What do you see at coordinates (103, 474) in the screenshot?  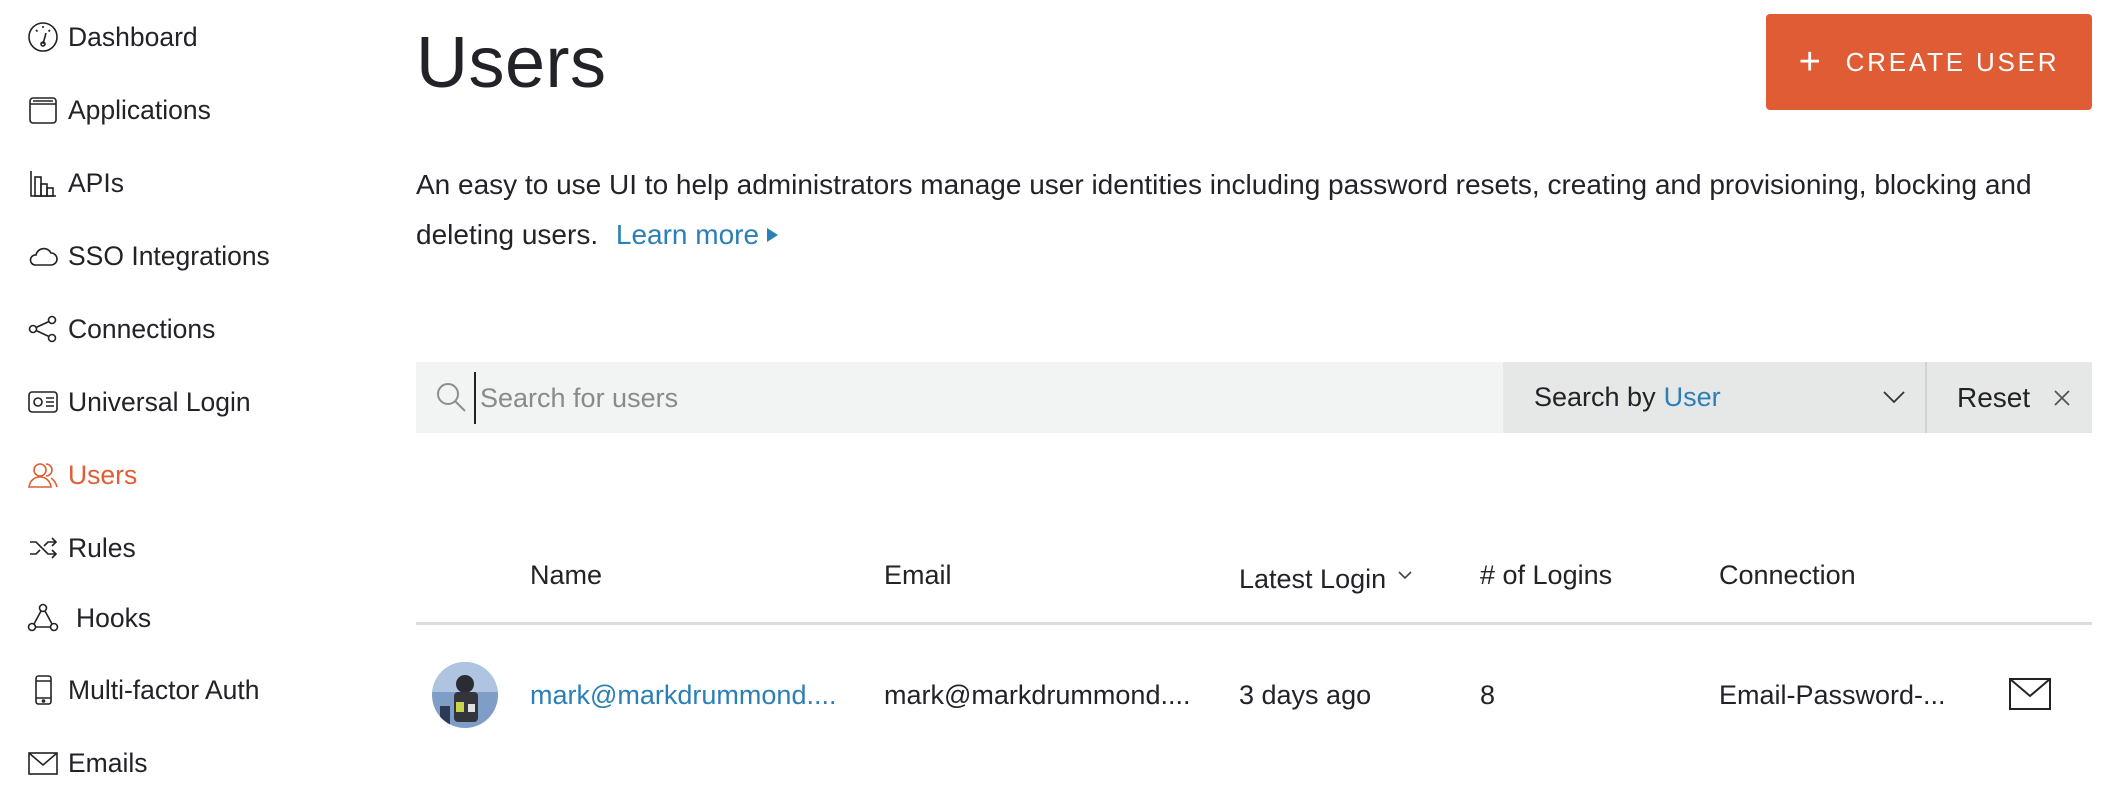 I see `sidebar-item-label: Users` at bounding box center [103, 474].